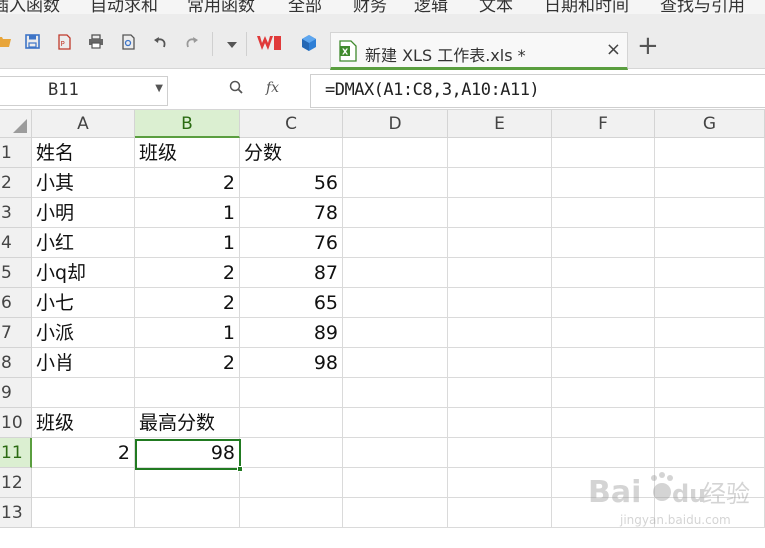 The height and width of the screenshot is (548, 765). Describe the element at coordinates (187, 453) in the screenshot. I see `cell-b11: 98` at that location.